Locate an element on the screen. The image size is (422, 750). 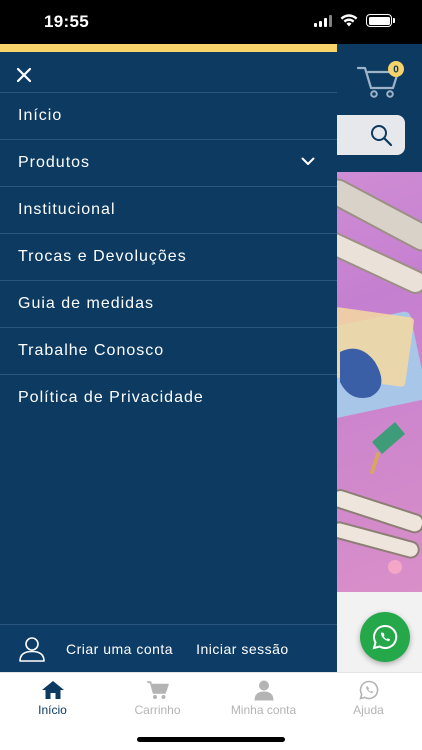
menu-item-trabalhe-conosco: Trabalhe Conosco is located at coordinates (168, 350).